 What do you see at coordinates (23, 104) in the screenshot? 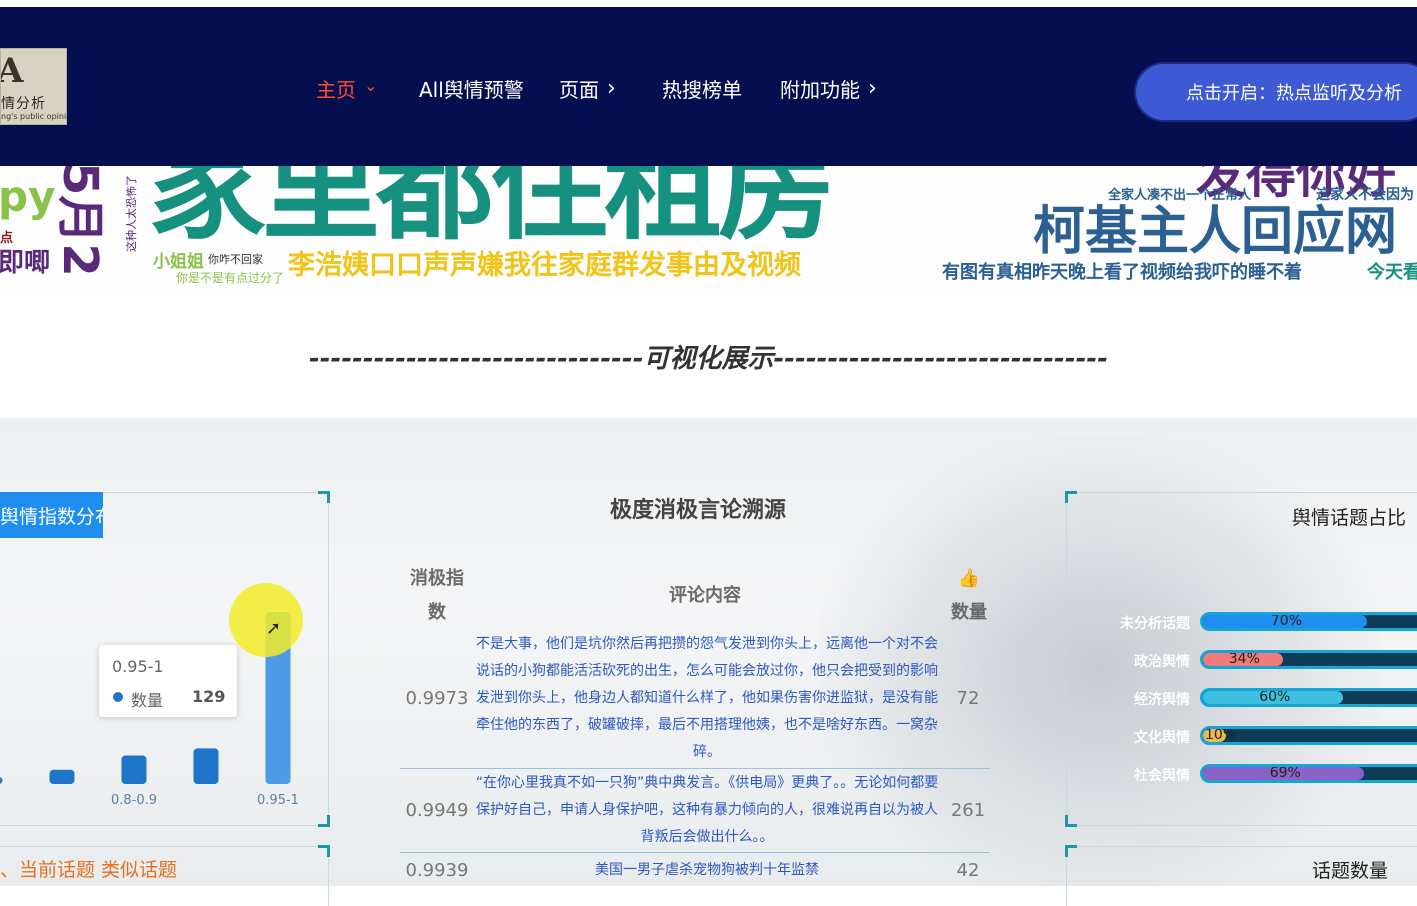
I see `logo-text: 情分析` at bounding box center [23, 104].